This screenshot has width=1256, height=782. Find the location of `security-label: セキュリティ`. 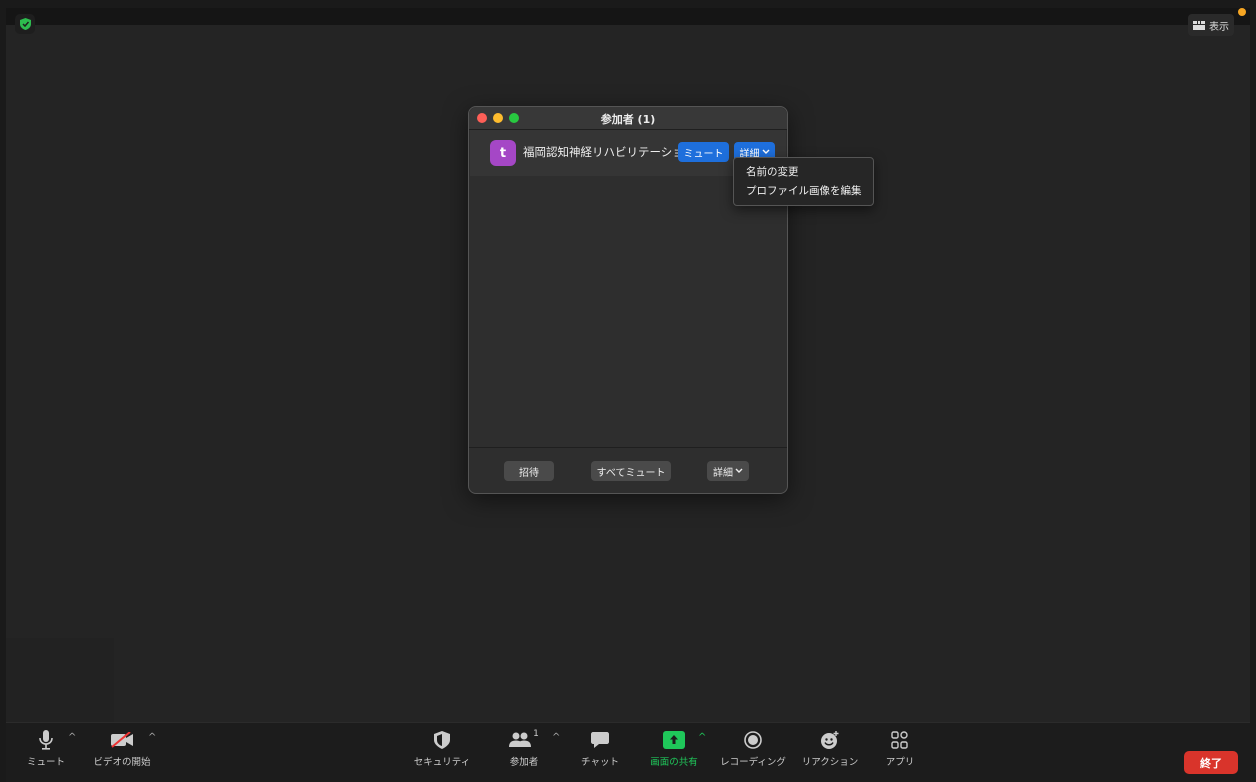

security-label: セキュリティ is located at coordinates (442, 762).